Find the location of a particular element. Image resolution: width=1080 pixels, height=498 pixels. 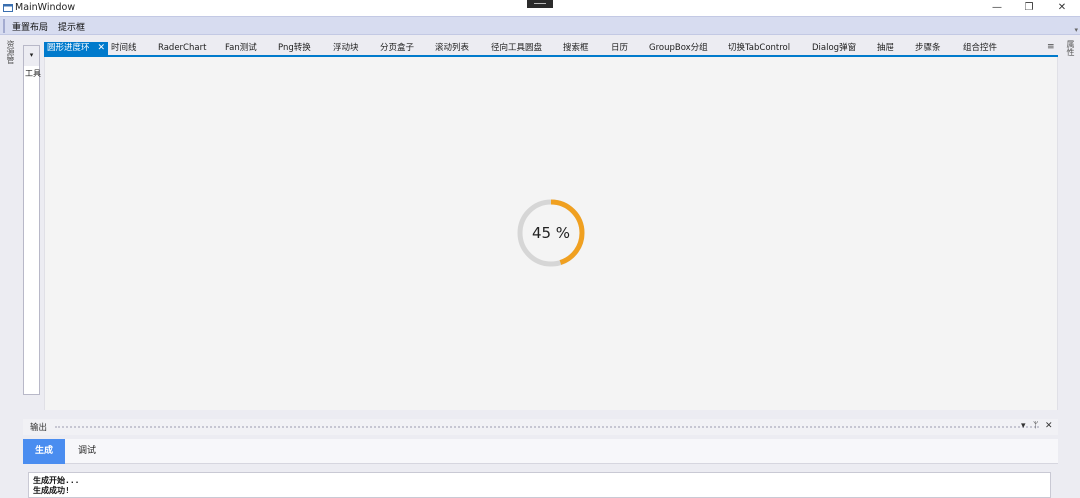

tab-radial-tool-wheel: 径向工具圆盘 is located at coordinates (516, 48).